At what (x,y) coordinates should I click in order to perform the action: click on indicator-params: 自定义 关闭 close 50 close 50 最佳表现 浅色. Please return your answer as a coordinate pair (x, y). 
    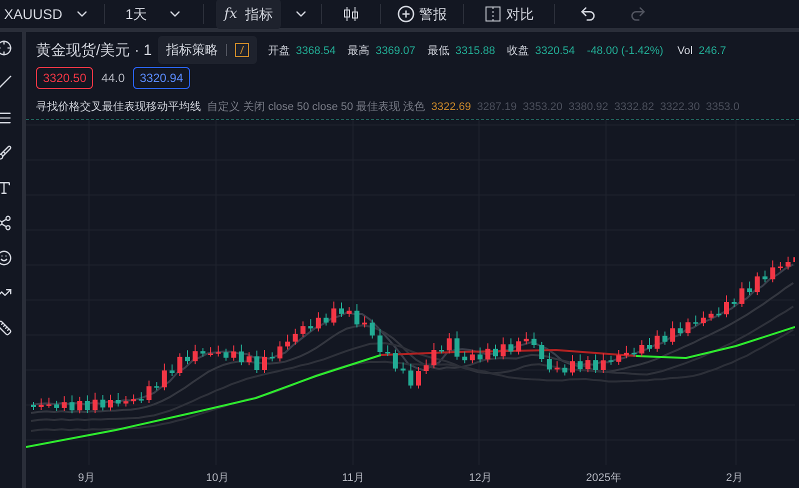
    Looking at the image, I should click on (316, 107).